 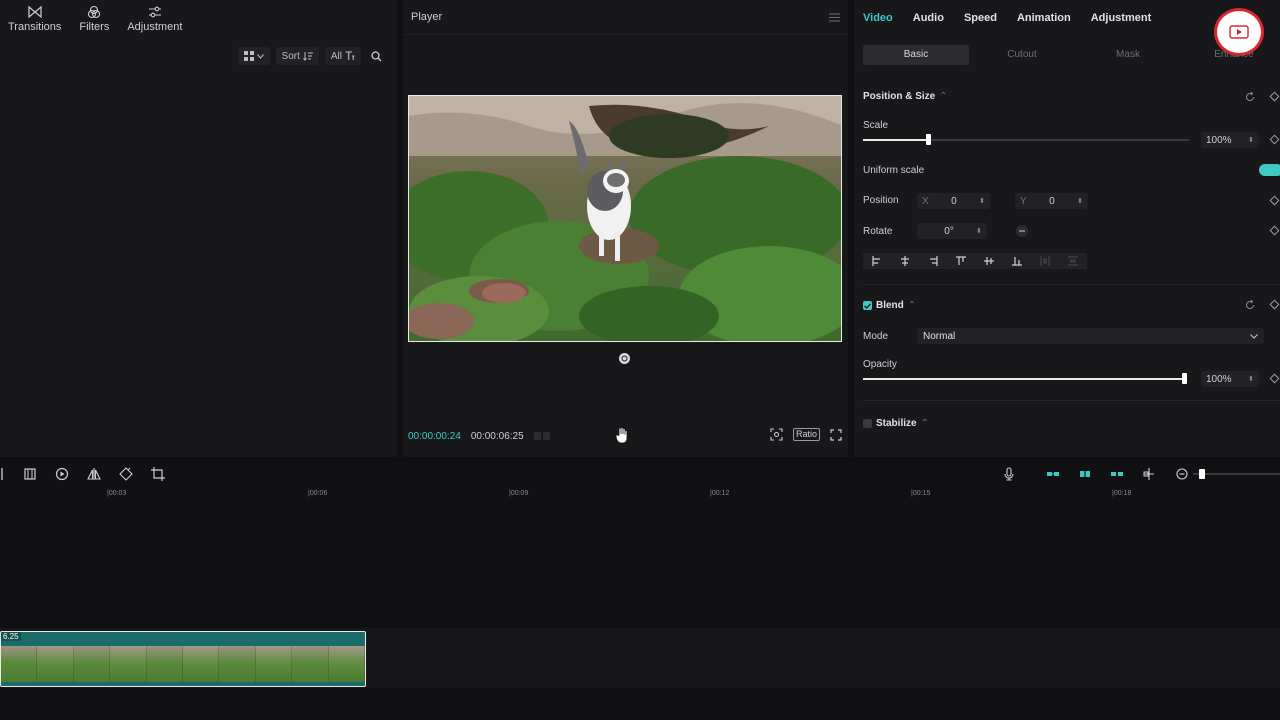 I want to click on subtab-basic: Basic, so click(x=916, y=55).